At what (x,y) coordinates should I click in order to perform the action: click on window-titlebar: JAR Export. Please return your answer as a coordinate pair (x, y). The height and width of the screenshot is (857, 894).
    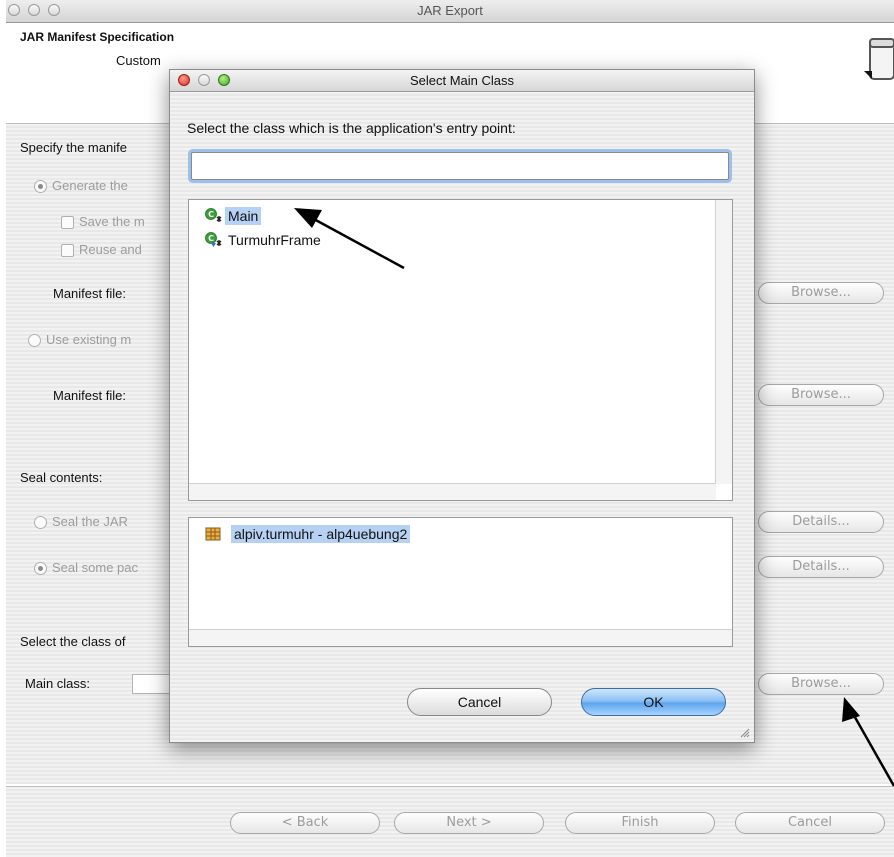
    Looking at the image, I should click on (450, 11).